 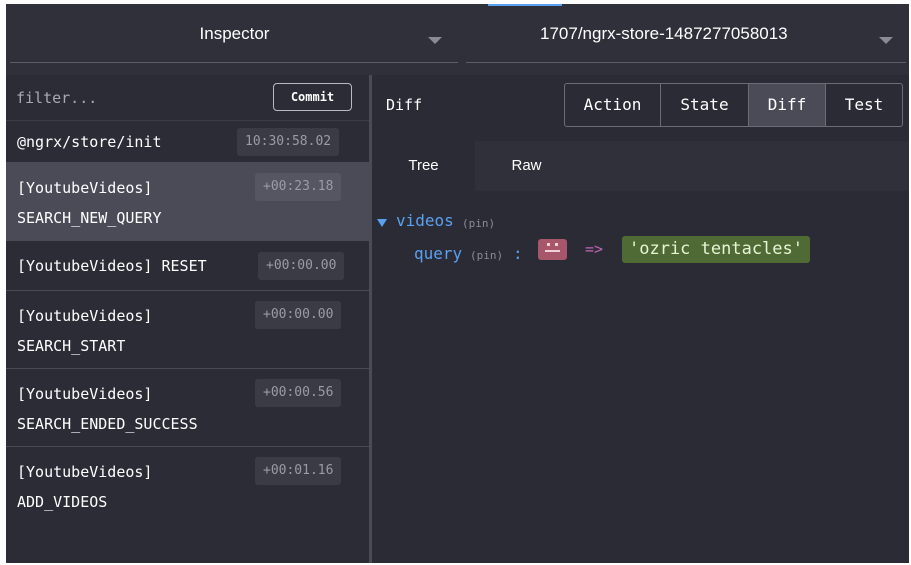 I want to click on action-type: ADD_VIDEOS, so click(x=62, y=502).